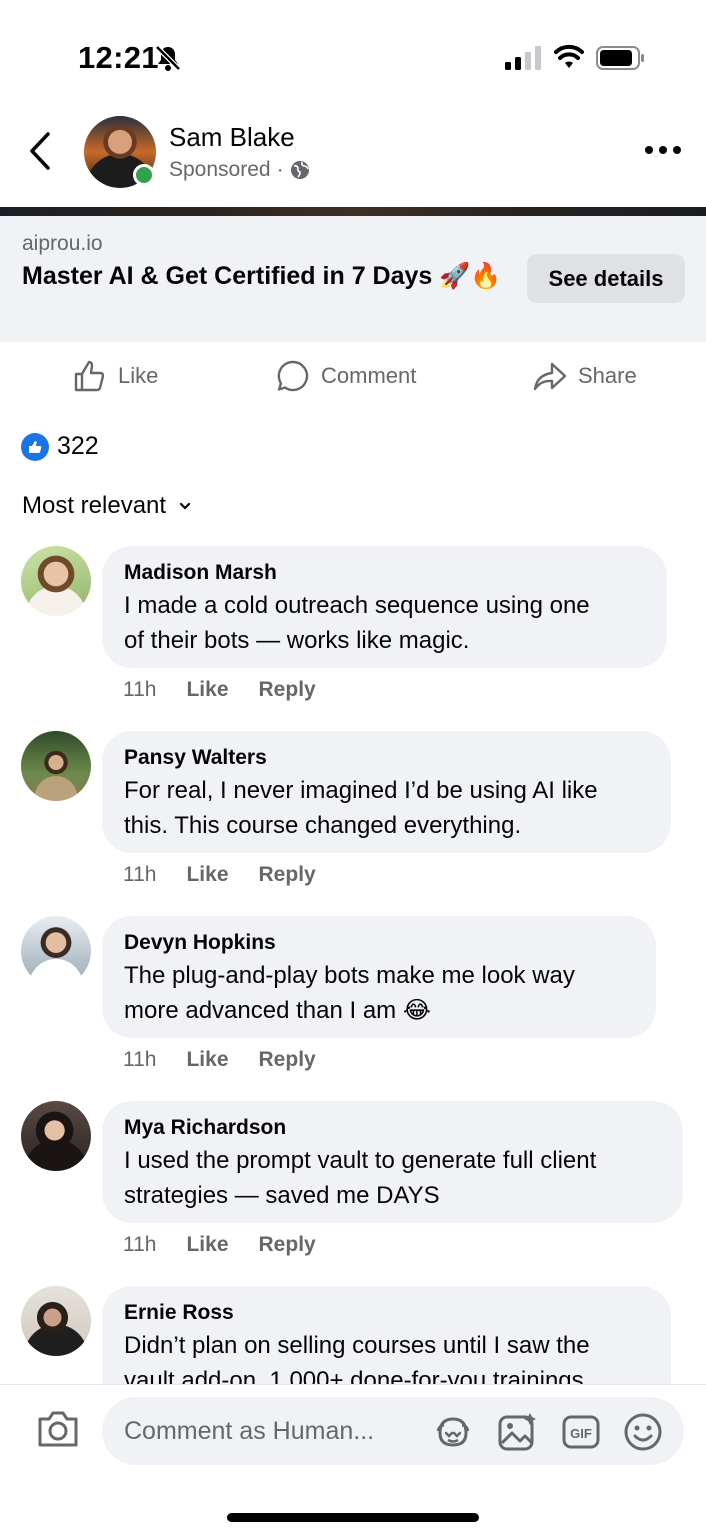 The width and height of the screenshot is (706, 1536). I want to click on commenter-name: Pansy Walters, so click(386, 758).